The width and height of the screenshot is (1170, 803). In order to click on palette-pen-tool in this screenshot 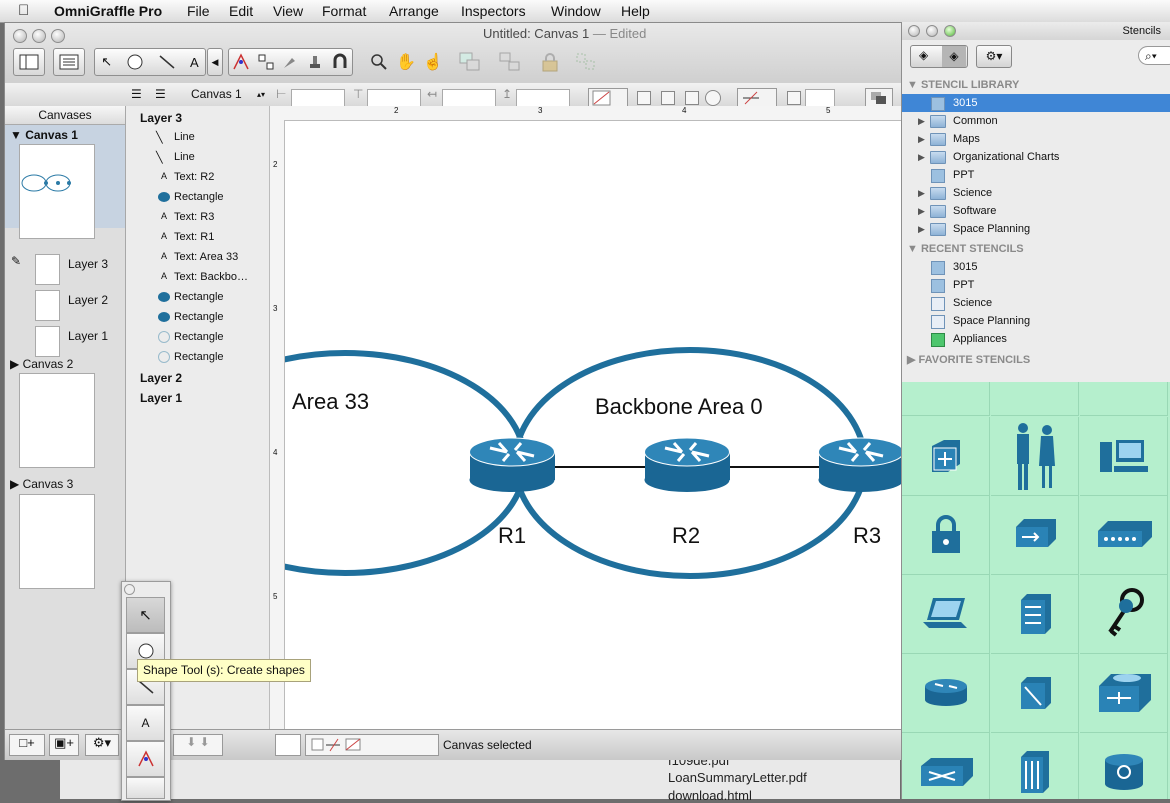, I will do `click(145, 759)`.